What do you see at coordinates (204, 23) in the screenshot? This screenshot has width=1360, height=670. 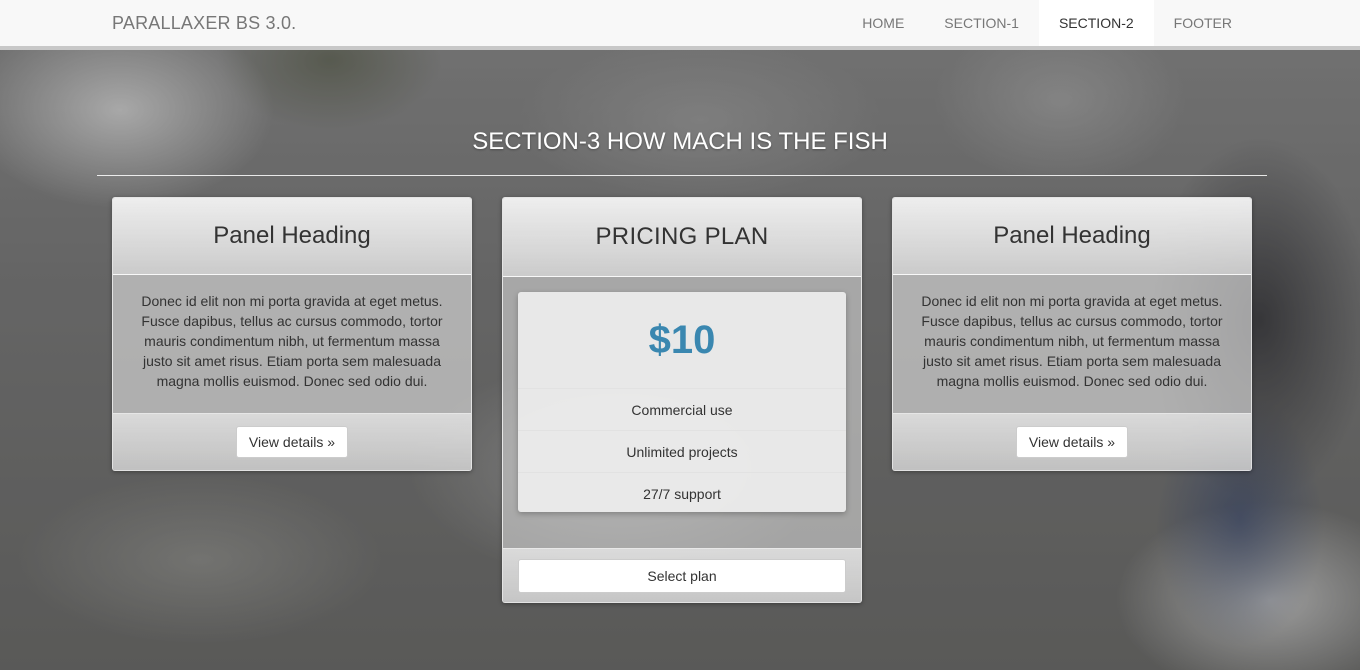 I see `navbar-brand: PARALLAXER BS 3.0.` at bounding box center [204, 23].